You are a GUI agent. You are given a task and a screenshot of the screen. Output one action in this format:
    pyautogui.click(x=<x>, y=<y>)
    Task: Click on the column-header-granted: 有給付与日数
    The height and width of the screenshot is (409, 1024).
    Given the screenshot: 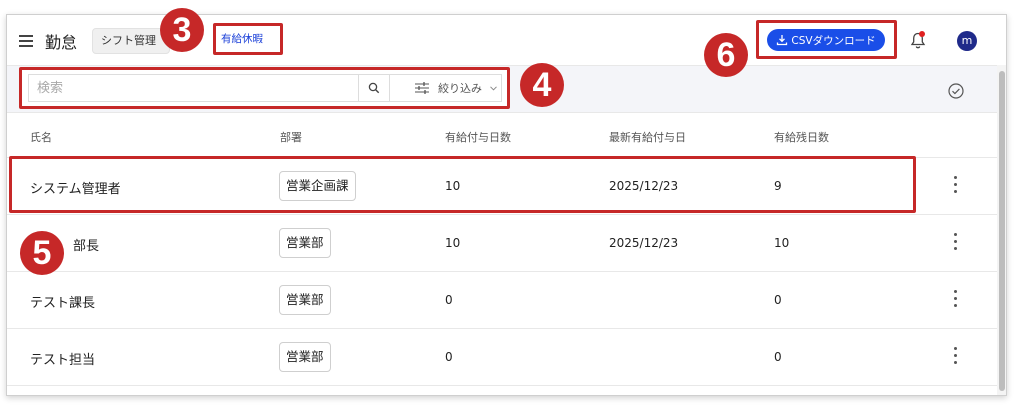 What is the action you would take?
    pyautogui.click(x=478, y=137)
    